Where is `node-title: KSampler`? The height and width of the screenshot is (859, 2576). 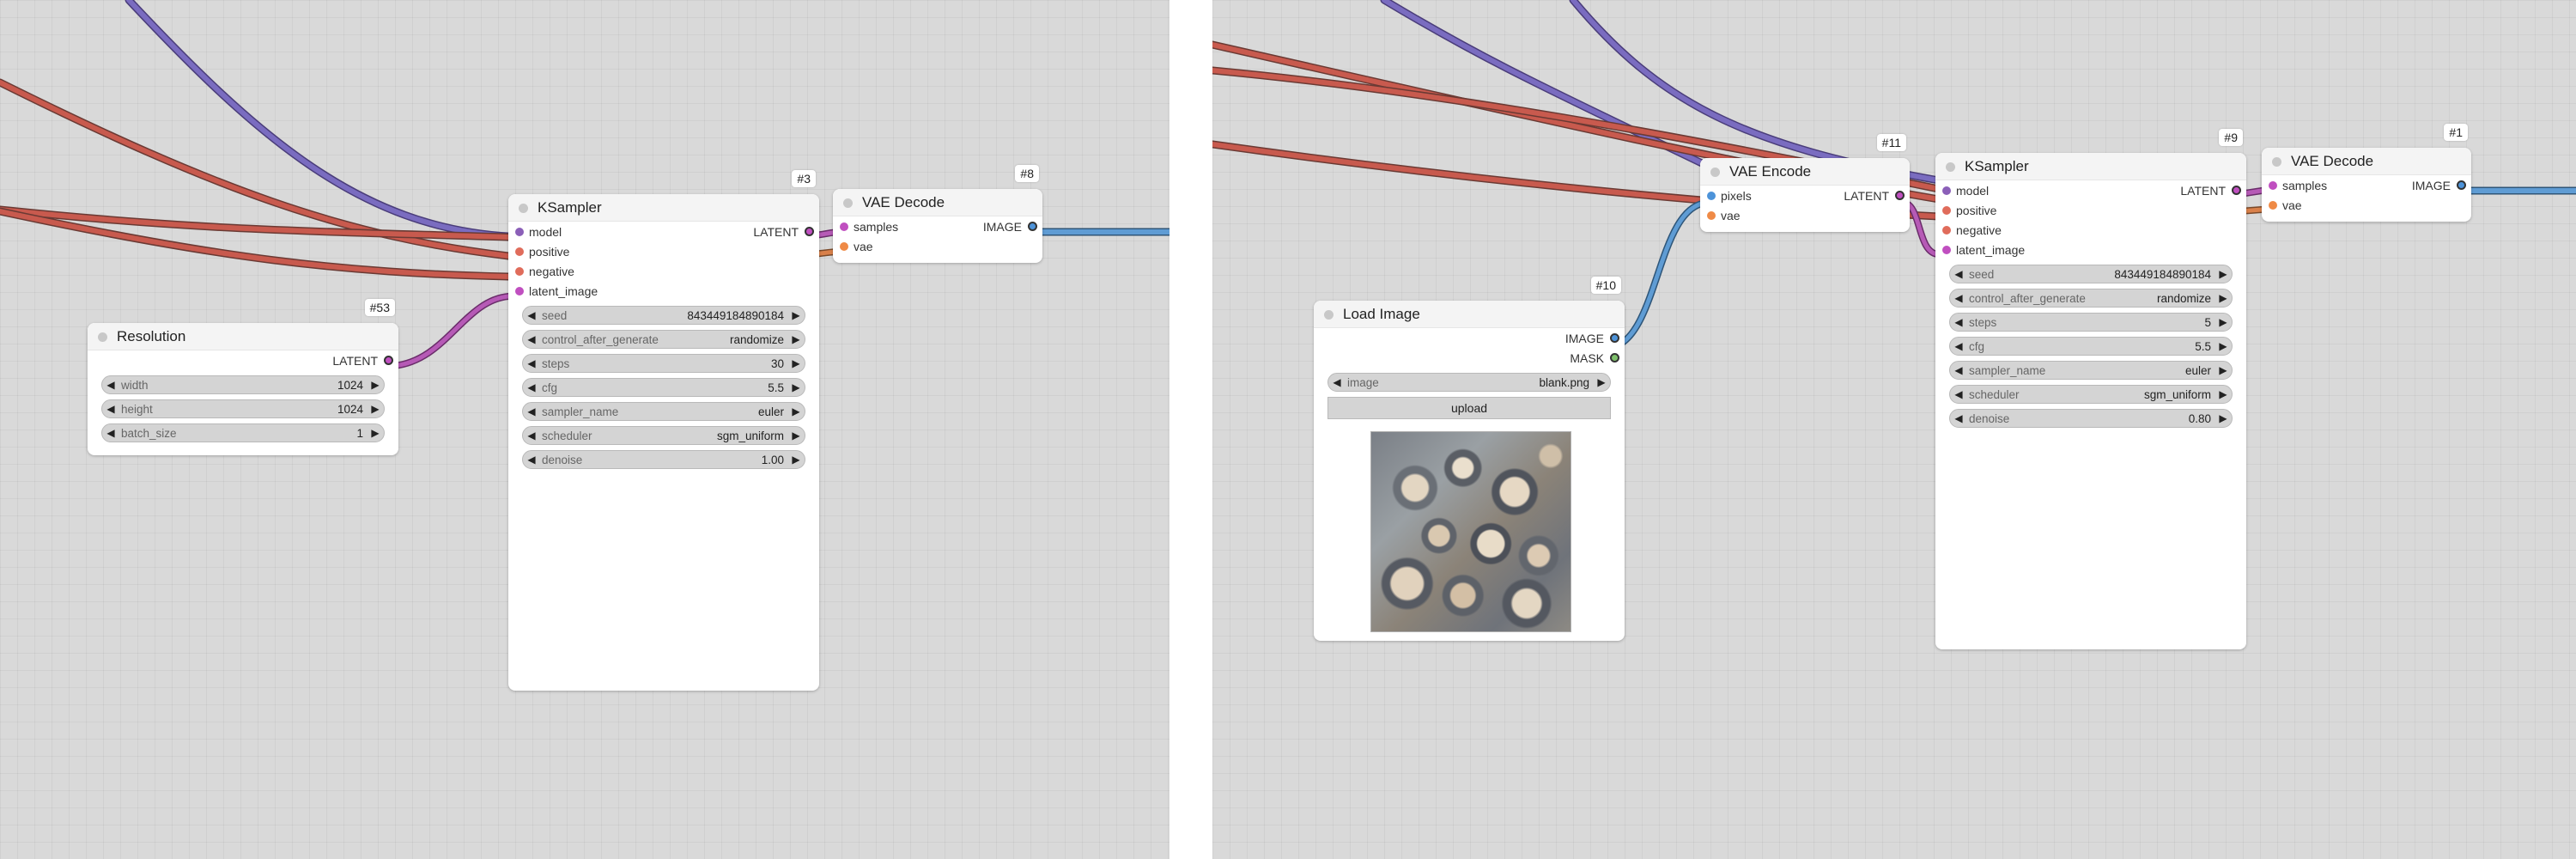
node-title: KSampler is located at coordinates (663, 208).